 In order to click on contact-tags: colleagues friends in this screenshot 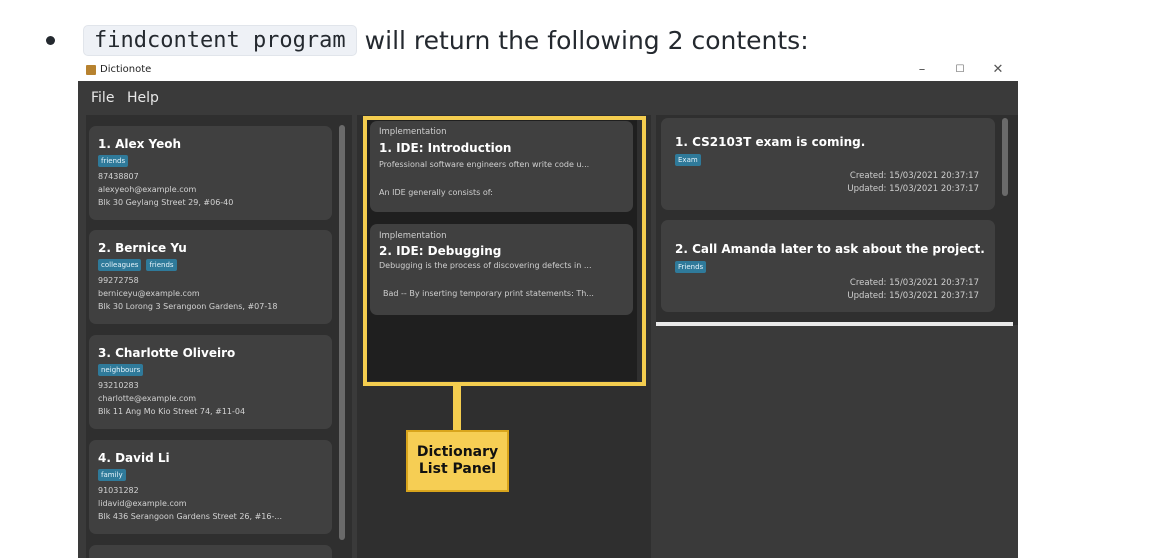, I will do `click(137, 265)`.